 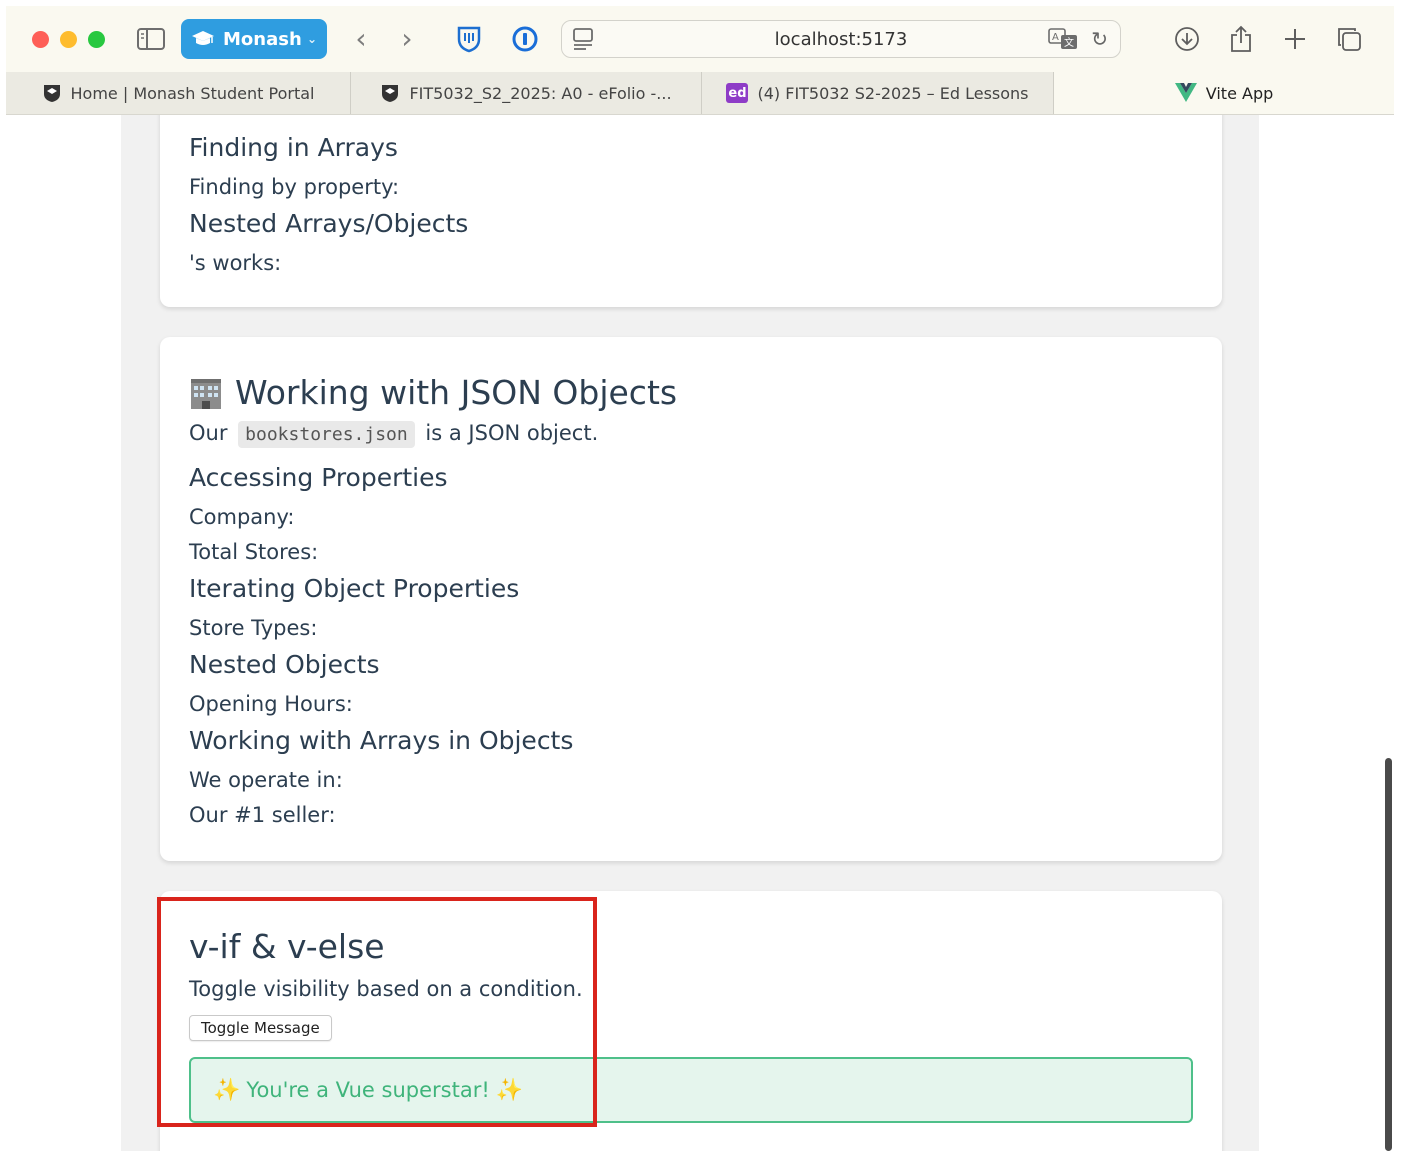 I want to click on tab-monash-portal: Home | Monash Student Portal, so click(x=178, y=93).